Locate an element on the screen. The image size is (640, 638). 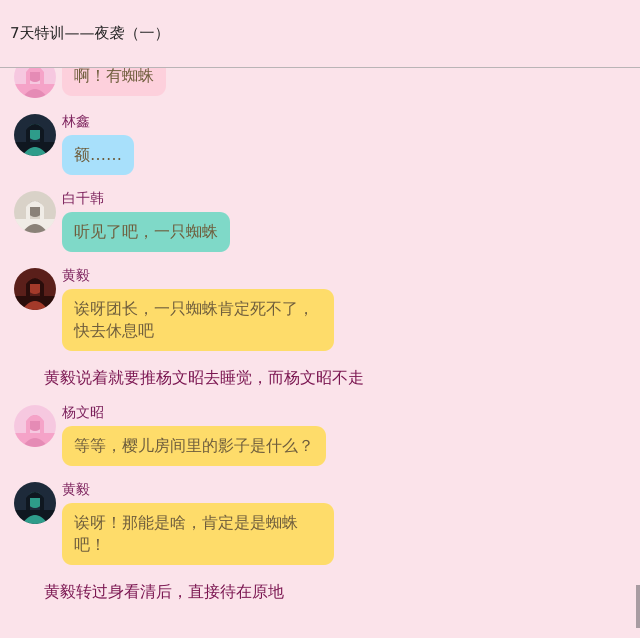
narration-text: 黄毅转过身看清后，直接待在原地 is located at coordinates (164, 592).